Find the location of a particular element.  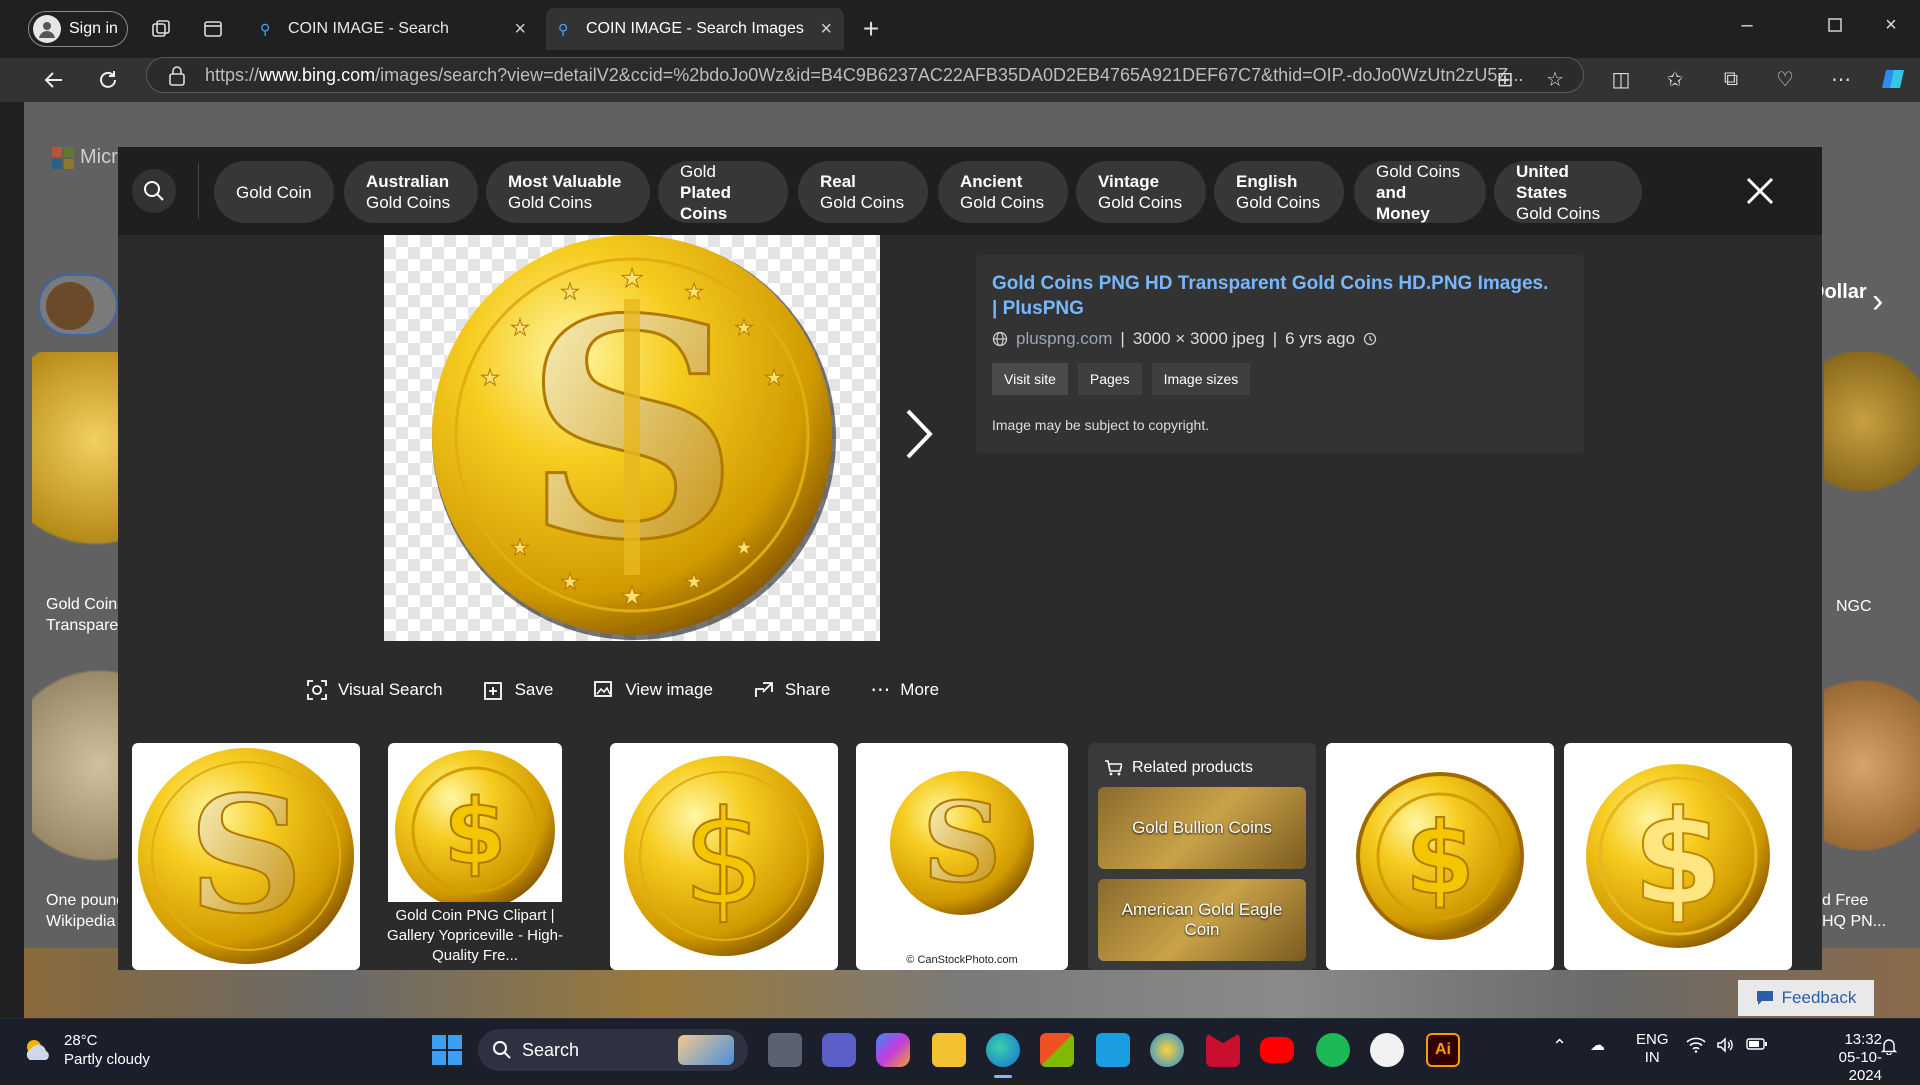

chip-gold-coin: Gold Coin is located at coordinates (274, 192).